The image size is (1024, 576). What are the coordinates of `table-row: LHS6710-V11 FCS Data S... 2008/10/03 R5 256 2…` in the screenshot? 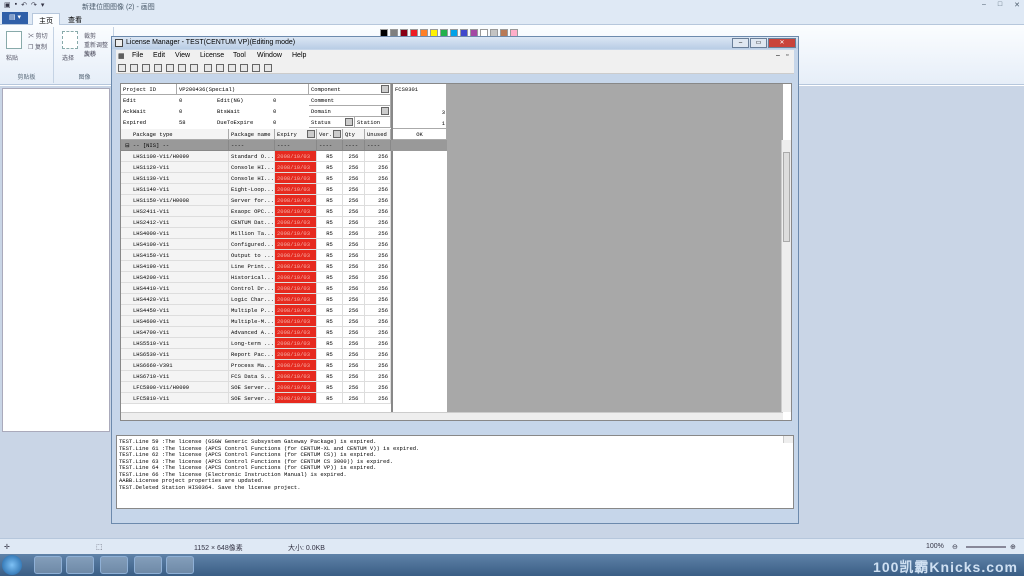 It's located at (284, 376).